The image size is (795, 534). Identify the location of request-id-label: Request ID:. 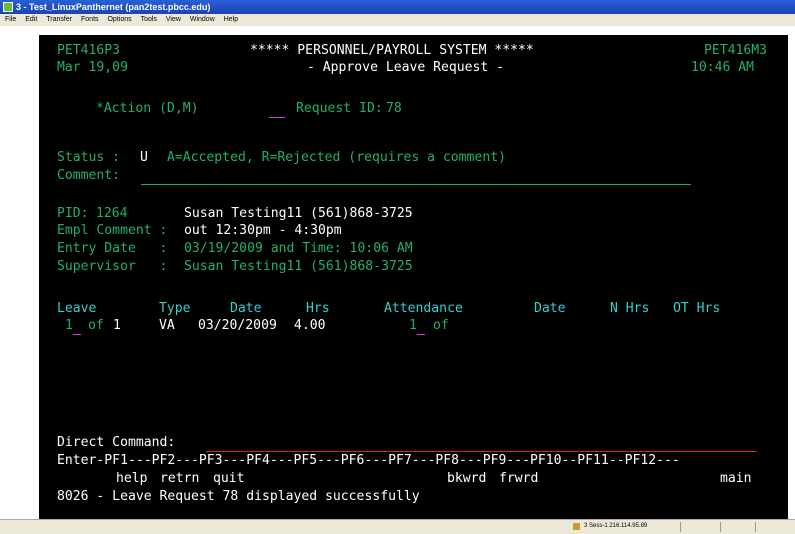
(339, 108).